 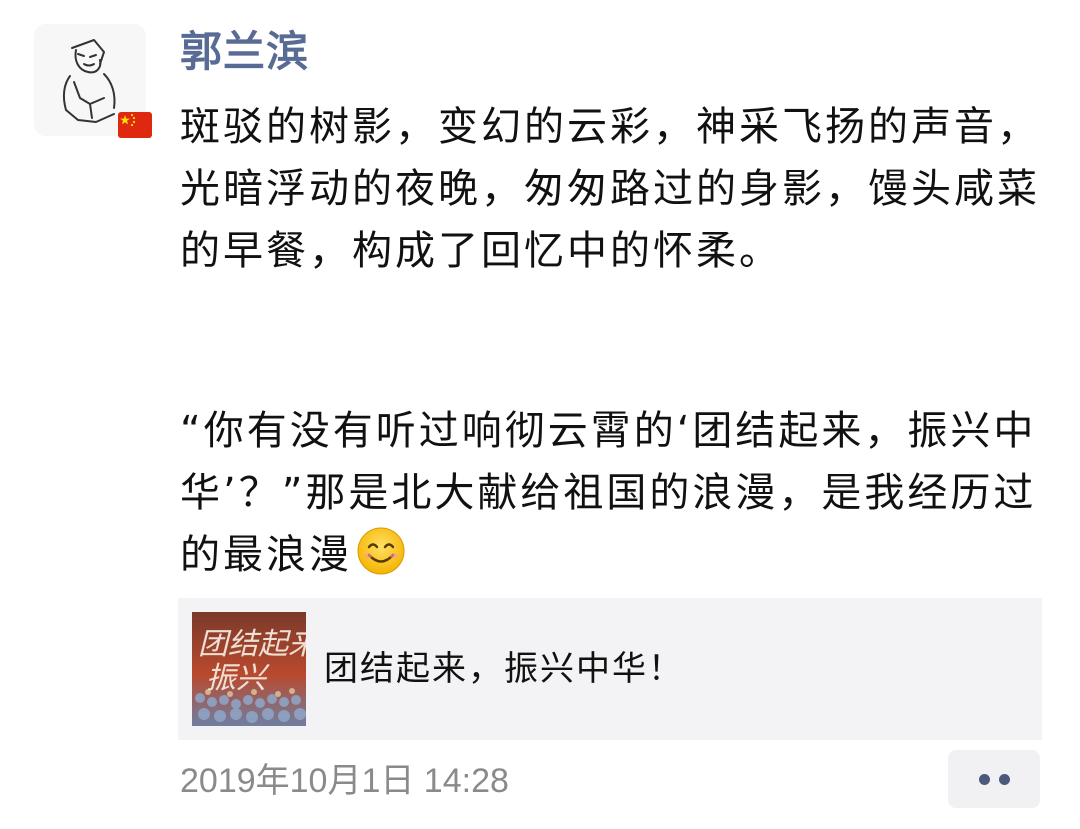 What do you see at coordinates (994, 779) in the screenshot?
I see `more-actions-button` at bounding box center [994, 779].